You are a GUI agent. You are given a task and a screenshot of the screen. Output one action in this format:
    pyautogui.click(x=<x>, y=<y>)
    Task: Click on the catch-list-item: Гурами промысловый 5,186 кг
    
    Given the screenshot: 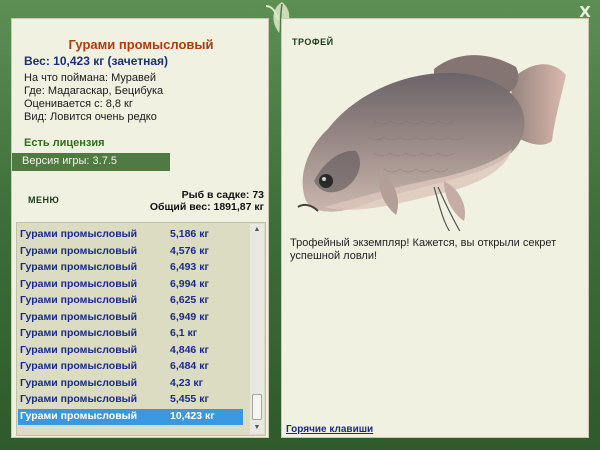 What is the action you would take?
    pyautogui.click(x=130, y=235)
    